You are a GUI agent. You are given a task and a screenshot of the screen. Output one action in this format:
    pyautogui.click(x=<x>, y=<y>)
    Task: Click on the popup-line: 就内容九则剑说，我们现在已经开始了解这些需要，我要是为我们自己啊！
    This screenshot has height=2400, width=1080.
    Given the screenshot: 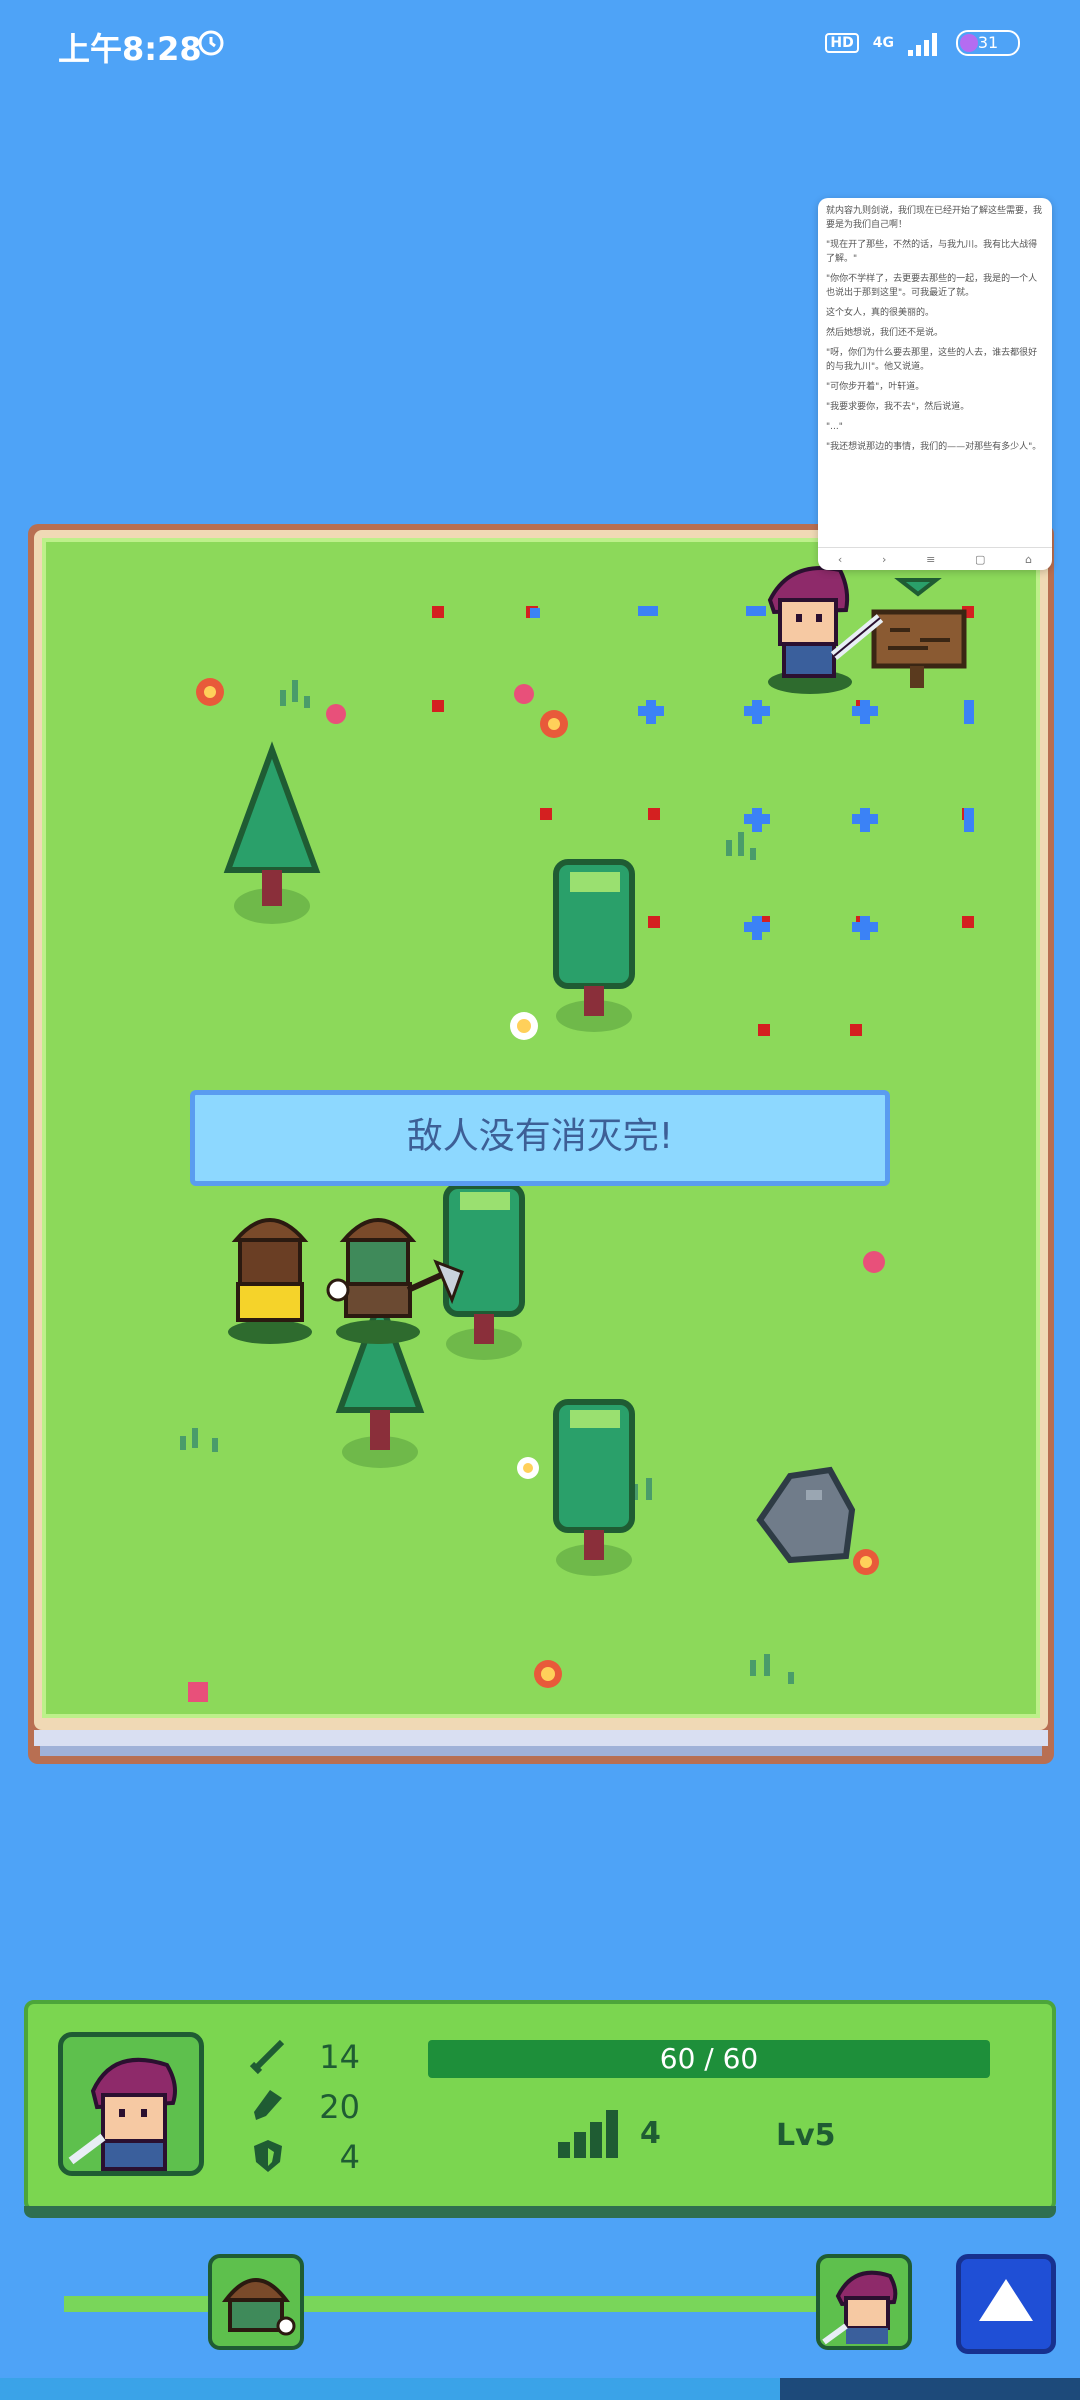 What is the action you would take?
    pyautogui.click(x=934, y=218)
    